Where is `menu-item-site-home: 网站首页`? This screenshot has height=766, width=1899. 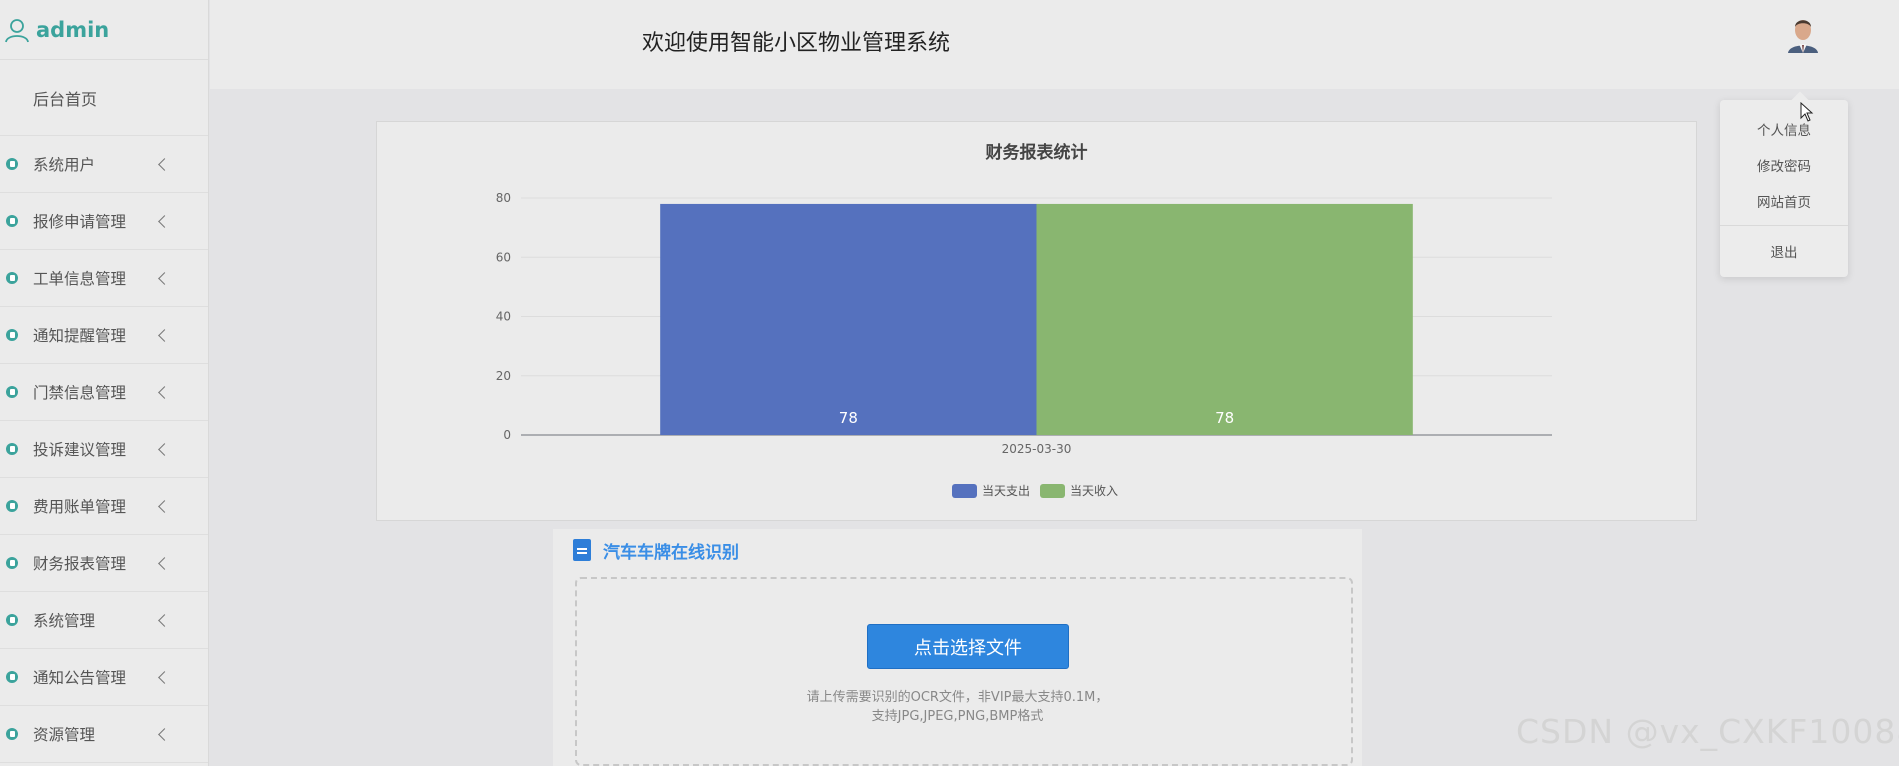 menu-item-site-home: 网站首页 is located at coordinates (1784, 201).